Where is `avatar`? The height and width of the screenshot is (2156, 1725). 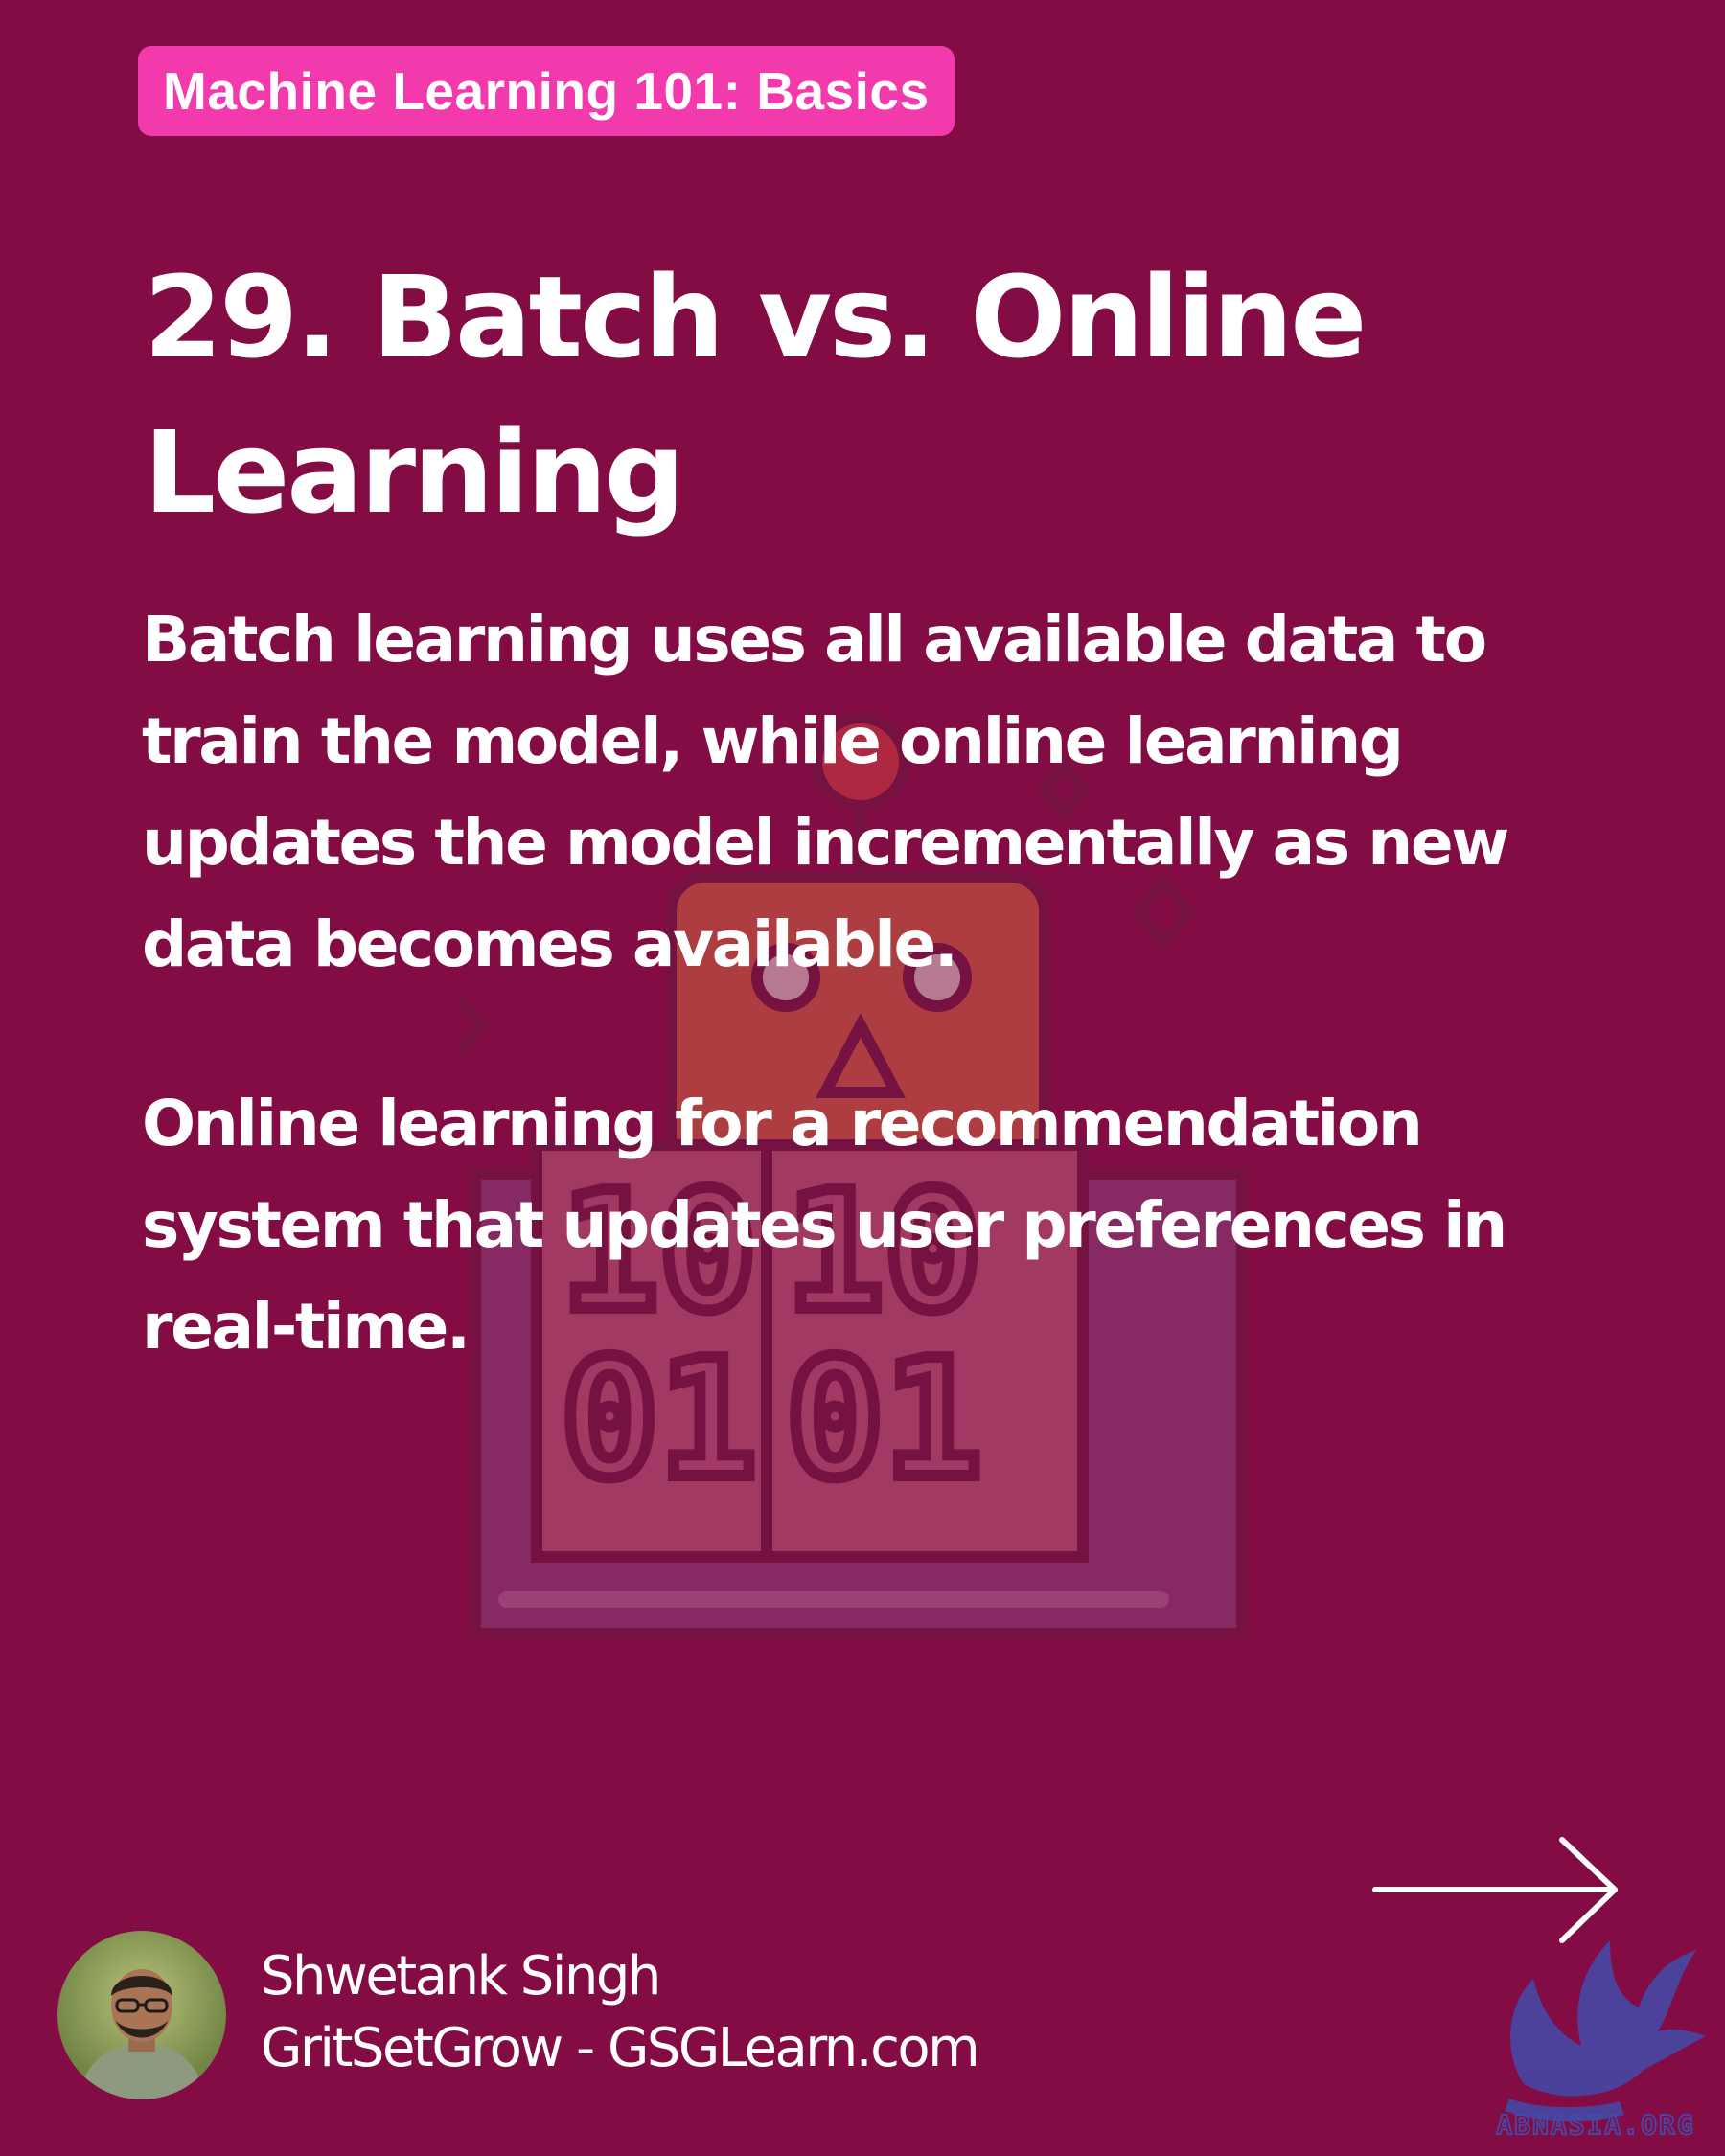 avatar is located at coordinates (142, 2015).